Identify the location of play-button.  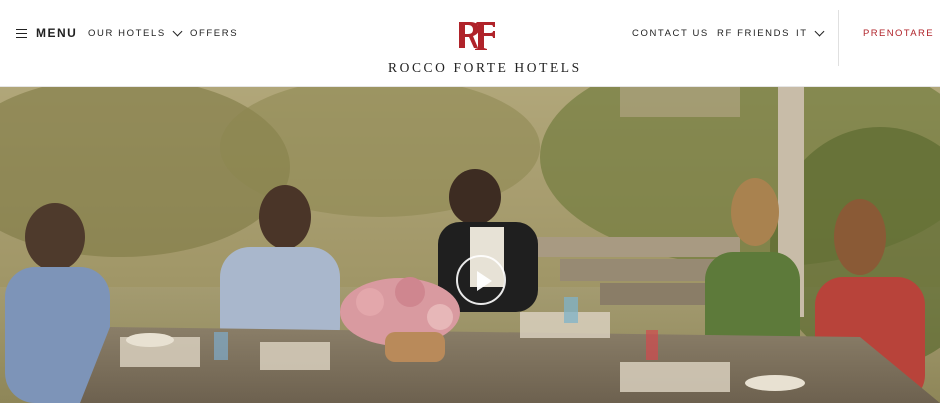
(481, 280).